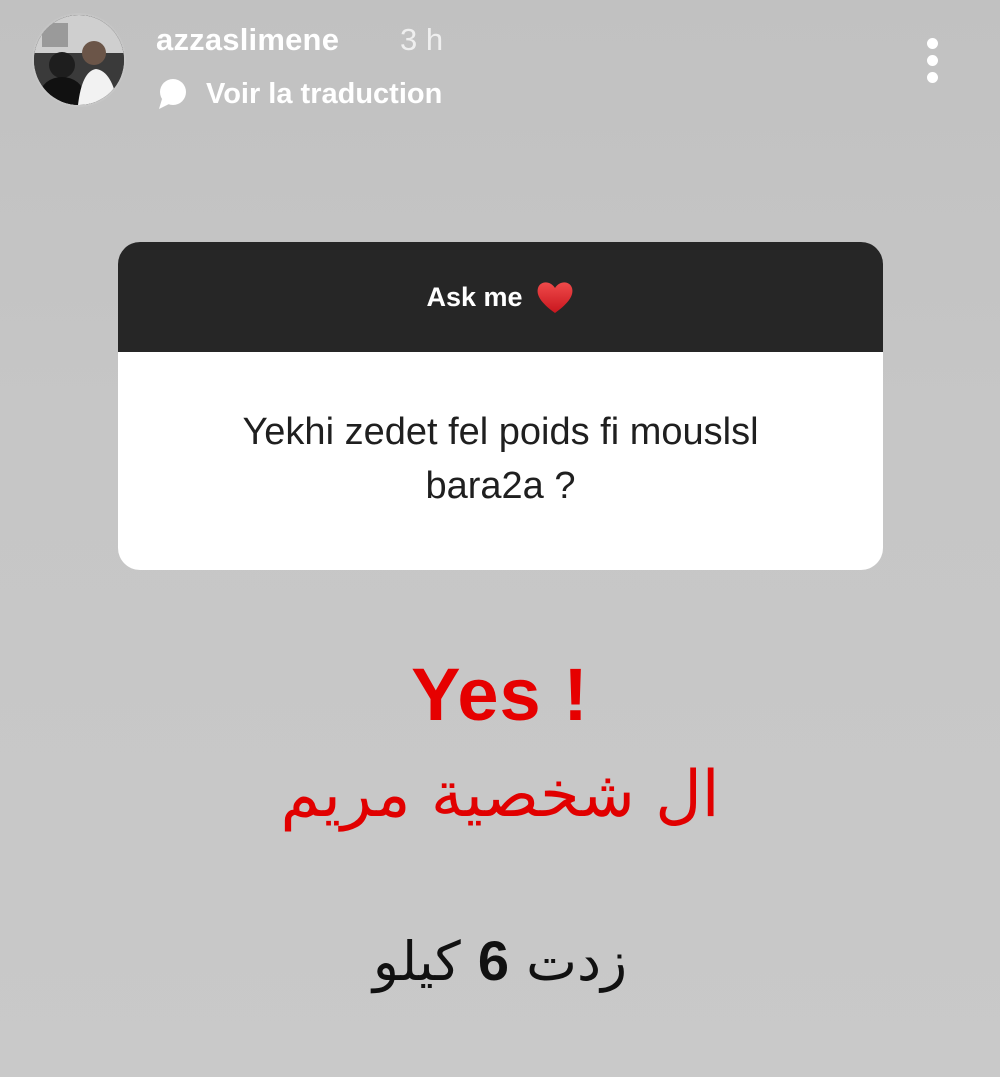 The height and width of the screenshot is (1077, 1000). I want to click on see-translation-link: Voir la traduction, so click(299, 94).